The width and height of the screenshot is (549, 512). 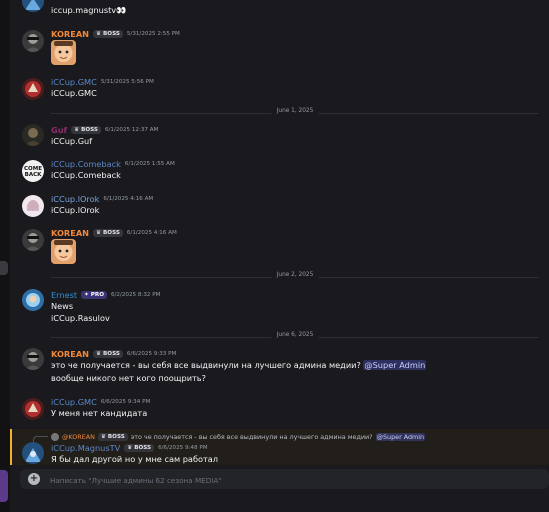 I want to click on message-header: KOREAN ♛ BOSS 5/31/2025 2:55 PM, so click(x=115, y=34).